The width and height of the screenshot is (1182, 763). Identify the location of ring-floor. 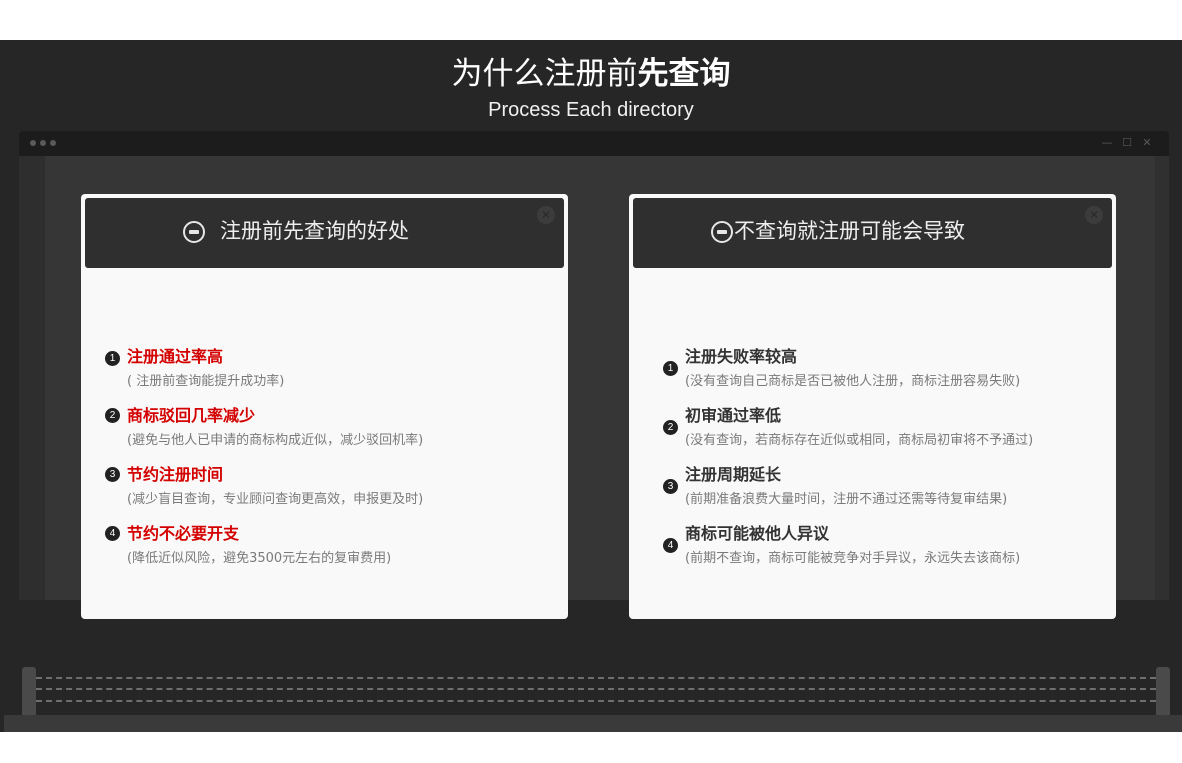
(593, 723).